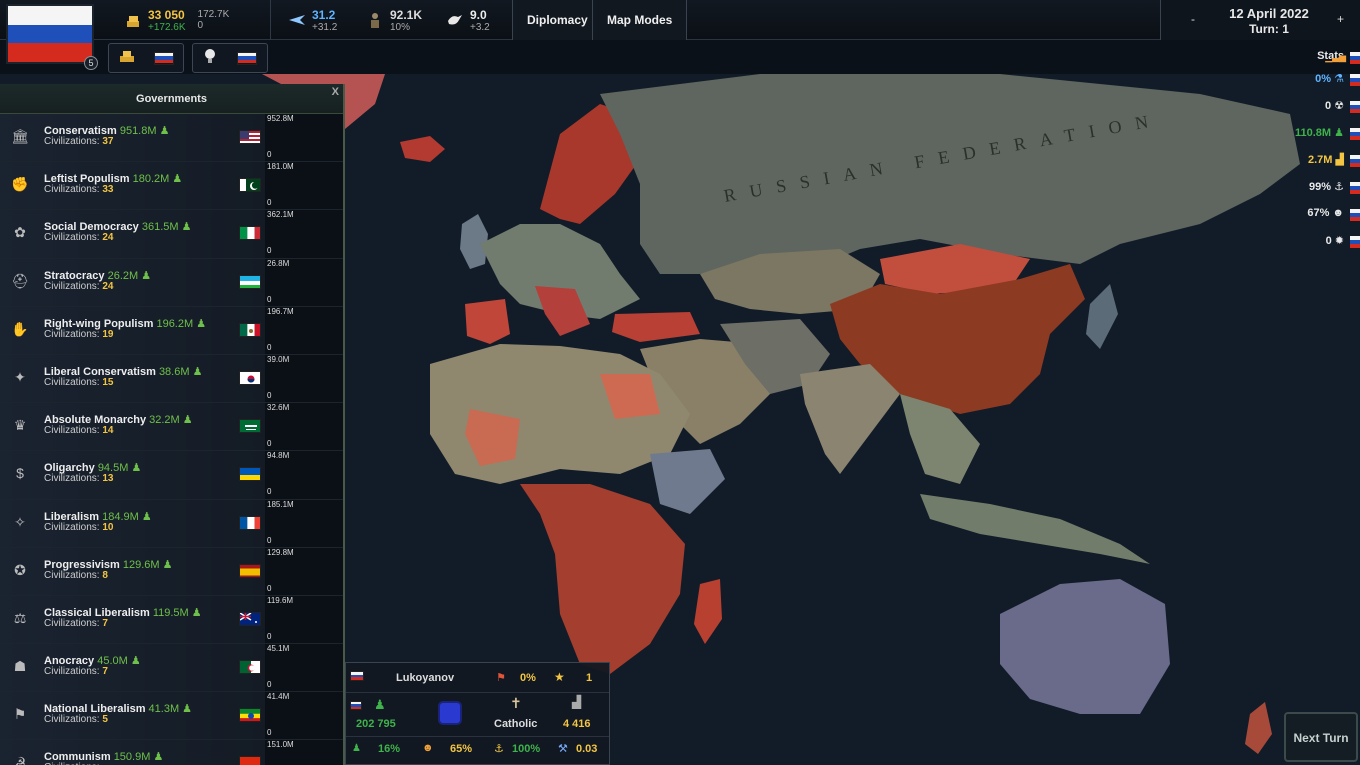 The width and height of the screenshot is (1360, 765). Describe the element at coordinates (312, 20) in the screenshot. I see `tech-resource: 31.2 +31.2` at that location.